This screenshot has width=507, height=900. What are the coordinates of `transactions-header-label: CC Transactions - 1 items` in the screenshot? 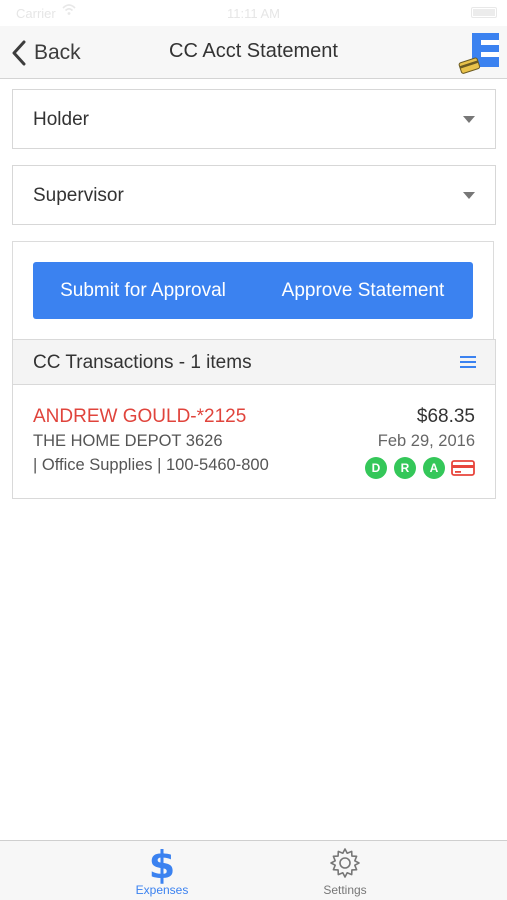 It's located at (142, 362).